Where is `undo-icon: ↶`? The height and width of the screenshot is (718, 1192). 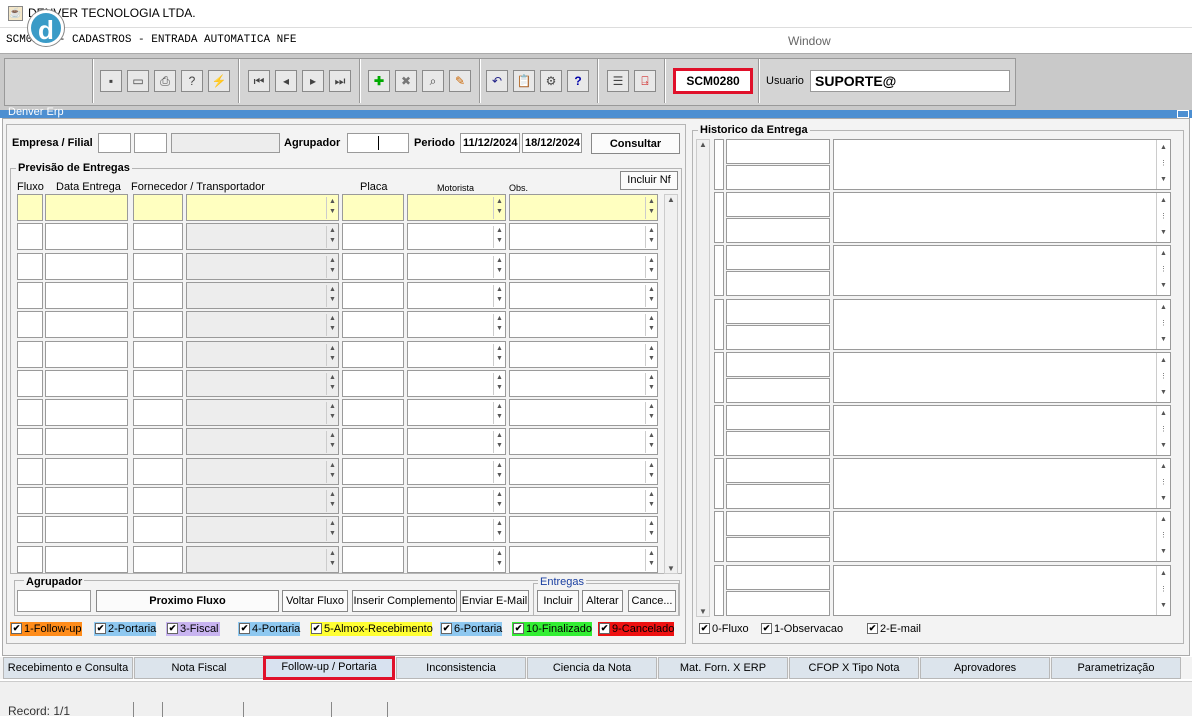
undo-icon: ↶ is located at coordinates (497, 81).